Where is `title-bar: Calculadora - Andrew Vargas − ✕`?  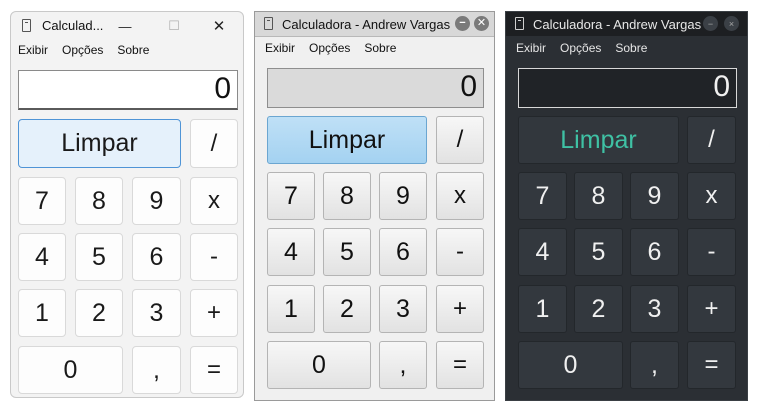
title-bar: Calculadora - Andrew Vargas − ✕ is located at coordinates (374, 24).